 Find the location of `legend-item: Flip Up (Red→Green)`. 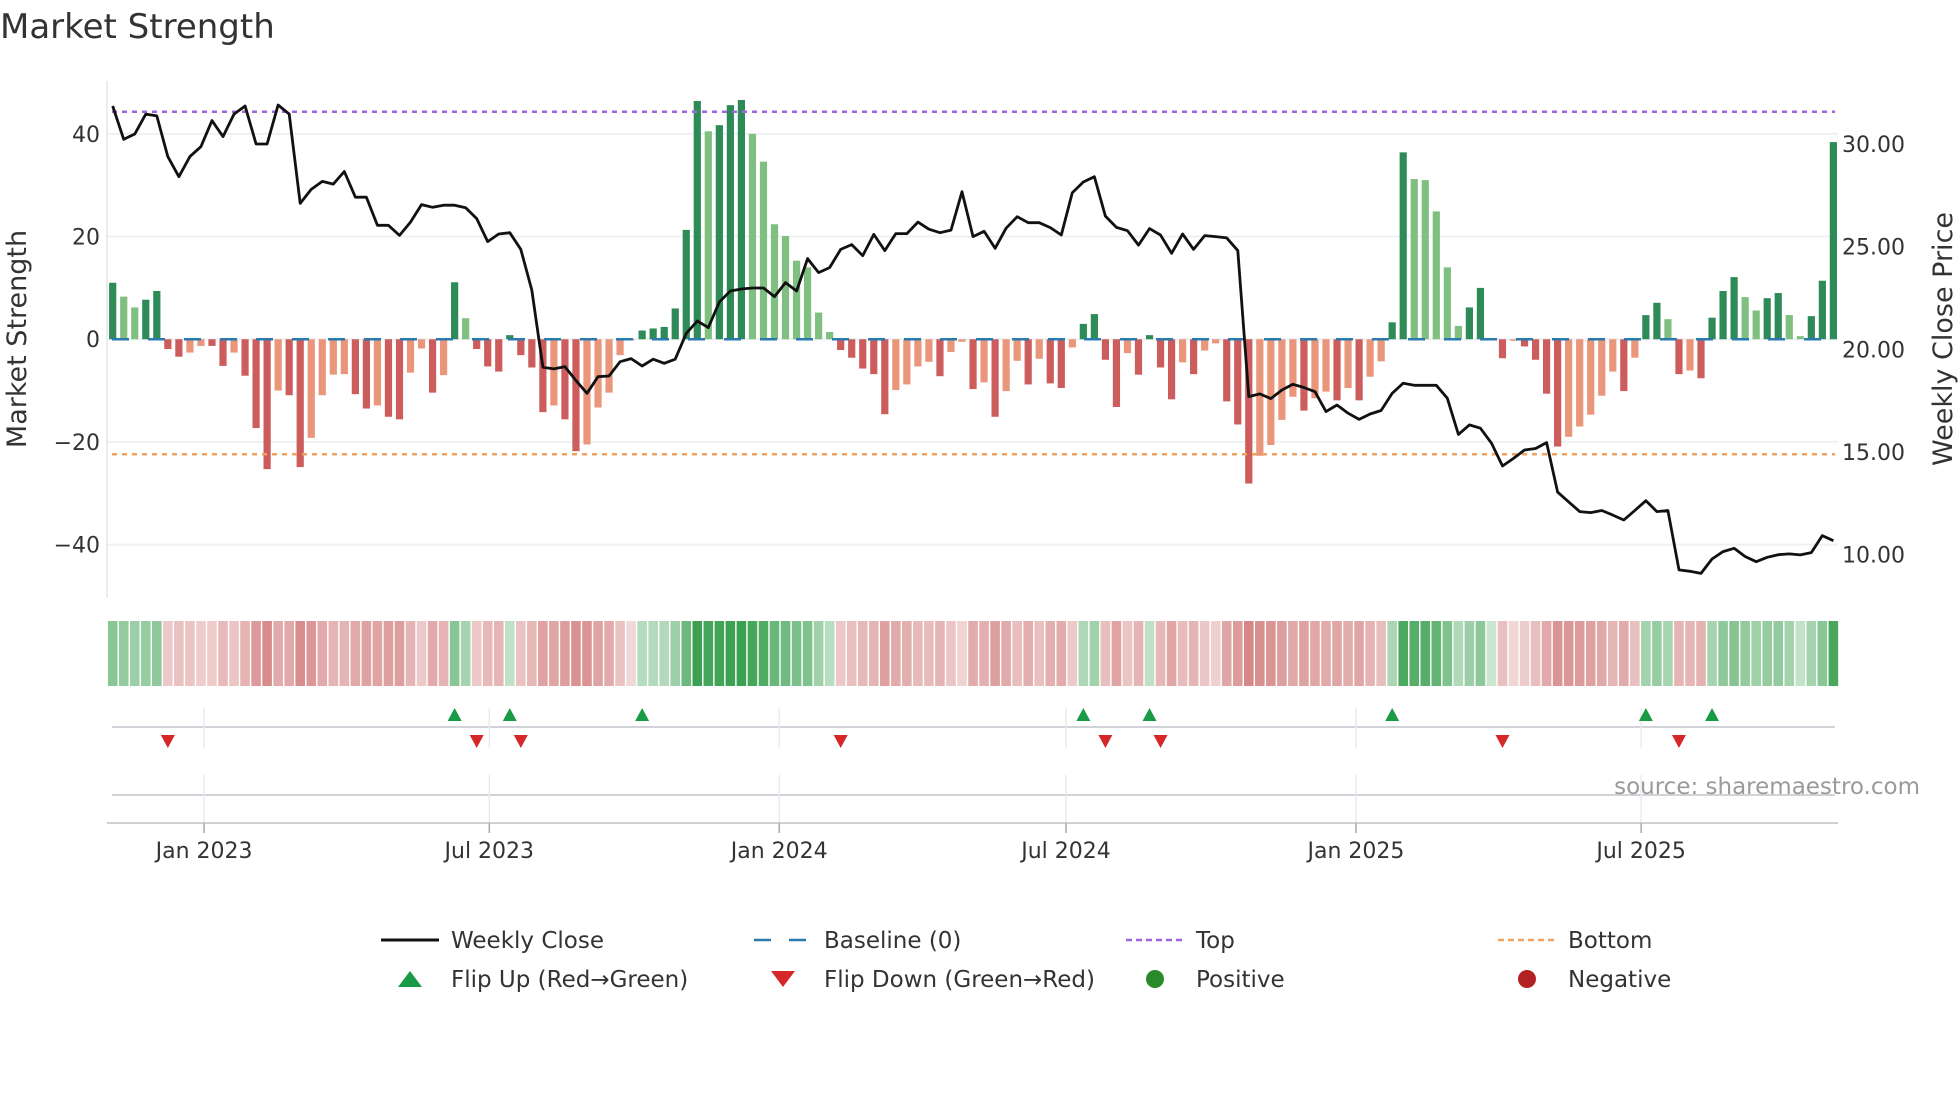

legend-item: Flip Up (Red→Green) is located at coordinates (543, 980).